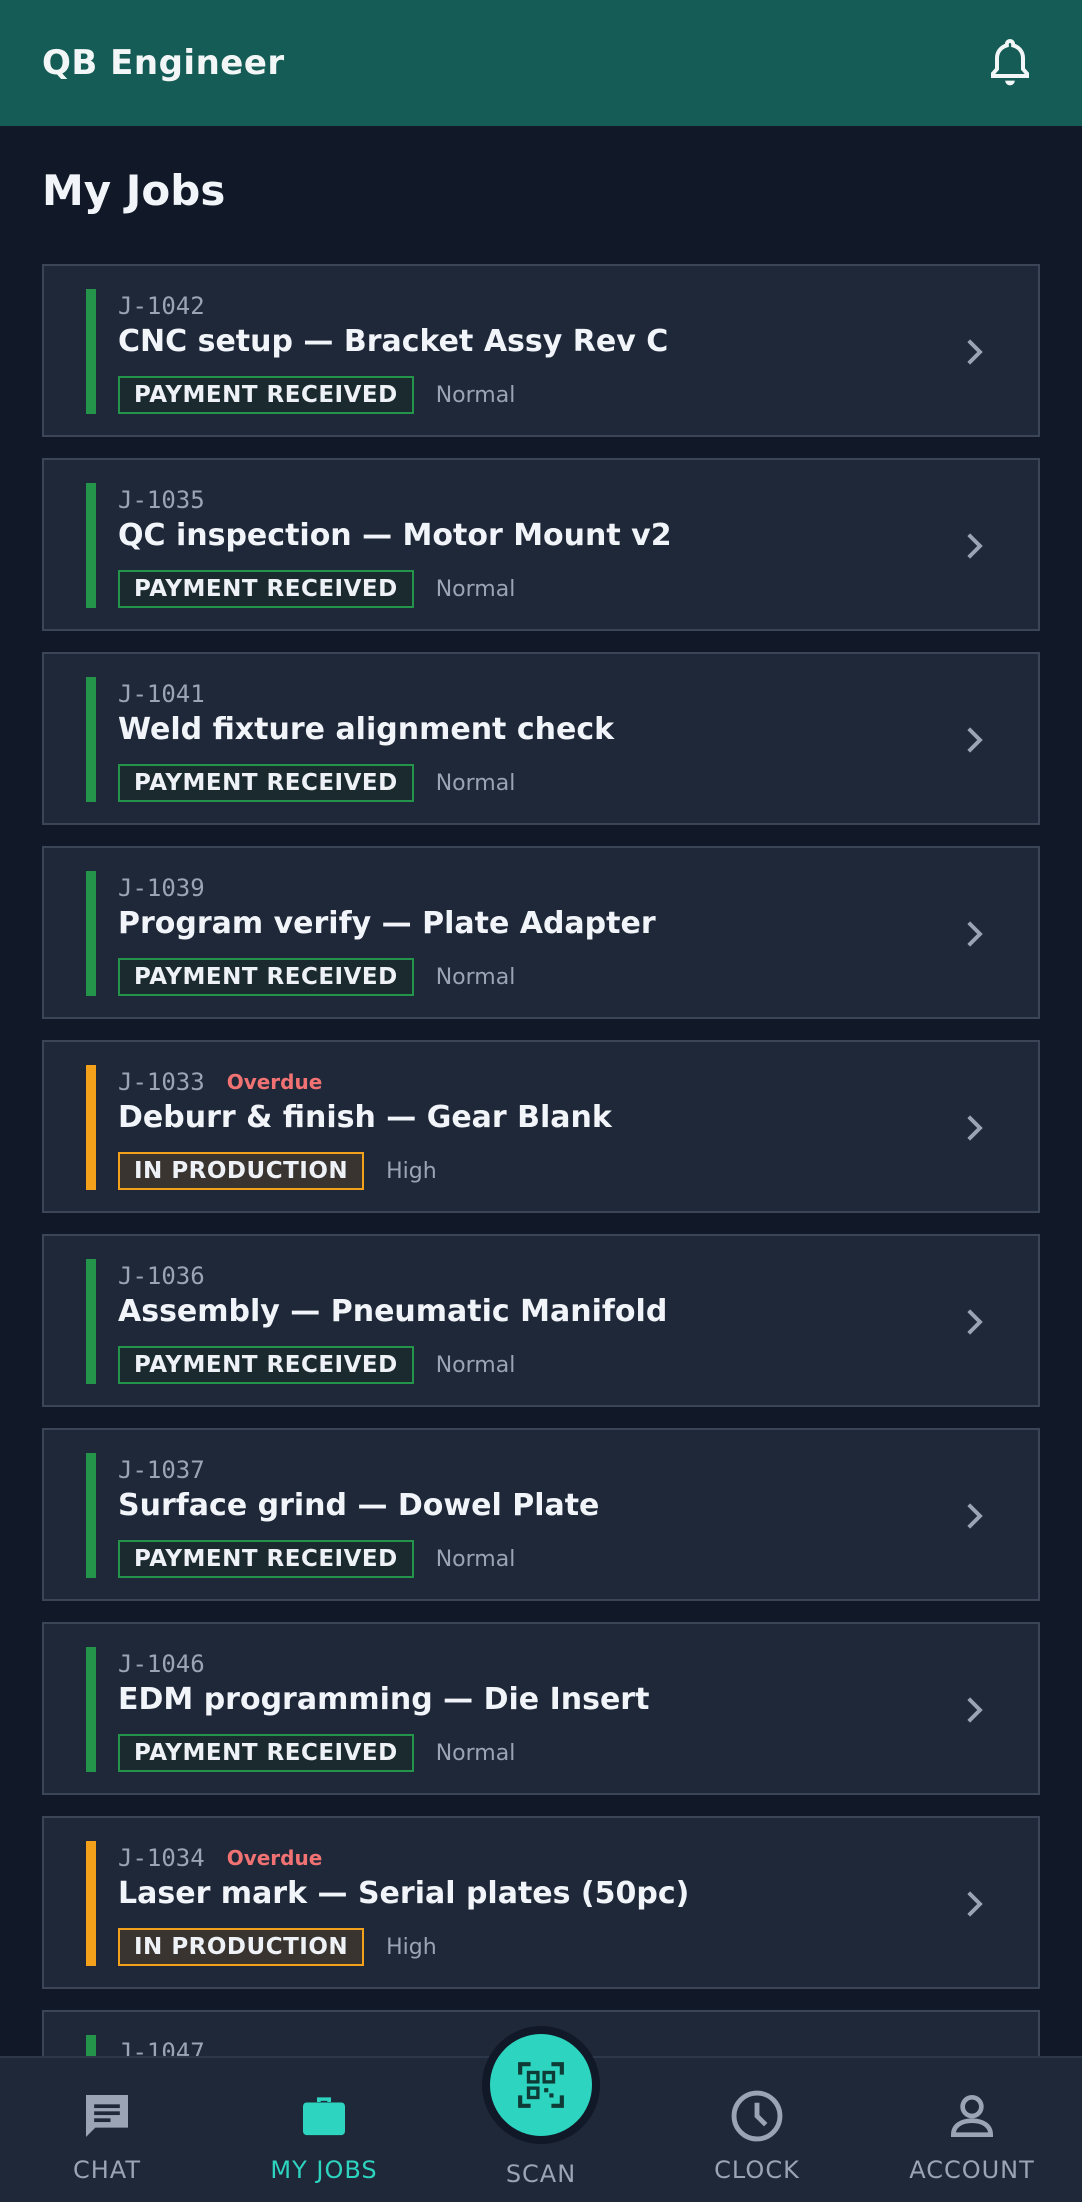 The width and height of the screenshot is (1082, 2202). What do you see at coordinates (220, 1858) in the screenshot?
I see `job-number: J-1034 Overdue` at bounding box center [220, 1858].